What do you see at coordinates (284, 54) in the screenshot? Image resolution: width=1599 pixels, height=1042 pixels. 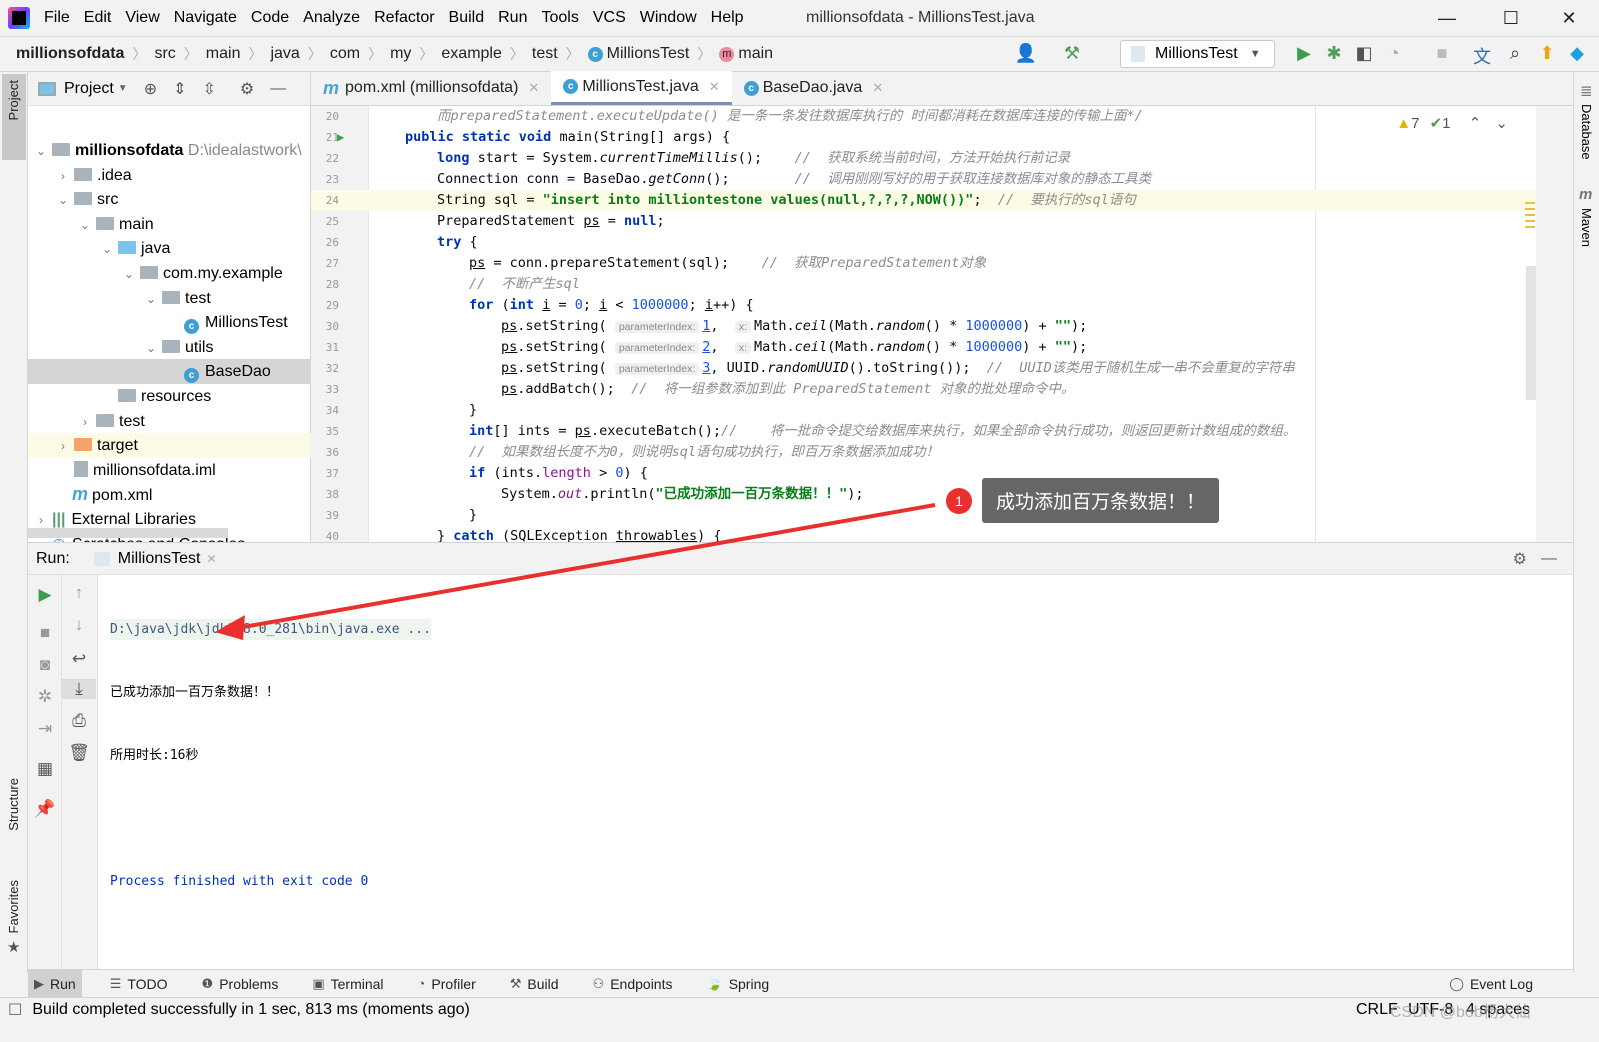 I see `breadcrumb-java: java` at bounding box center [284, 54].